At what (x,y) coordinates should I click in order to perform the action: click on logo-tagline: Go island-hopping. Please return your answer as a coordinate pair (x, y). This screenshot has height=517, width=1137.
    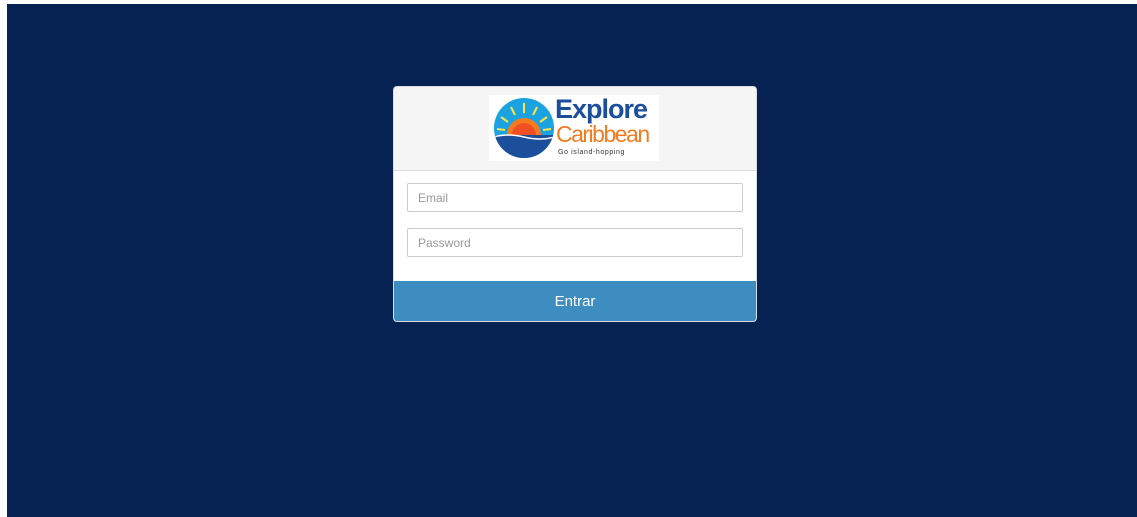
    Looking at the image, I should click on (592, 152).